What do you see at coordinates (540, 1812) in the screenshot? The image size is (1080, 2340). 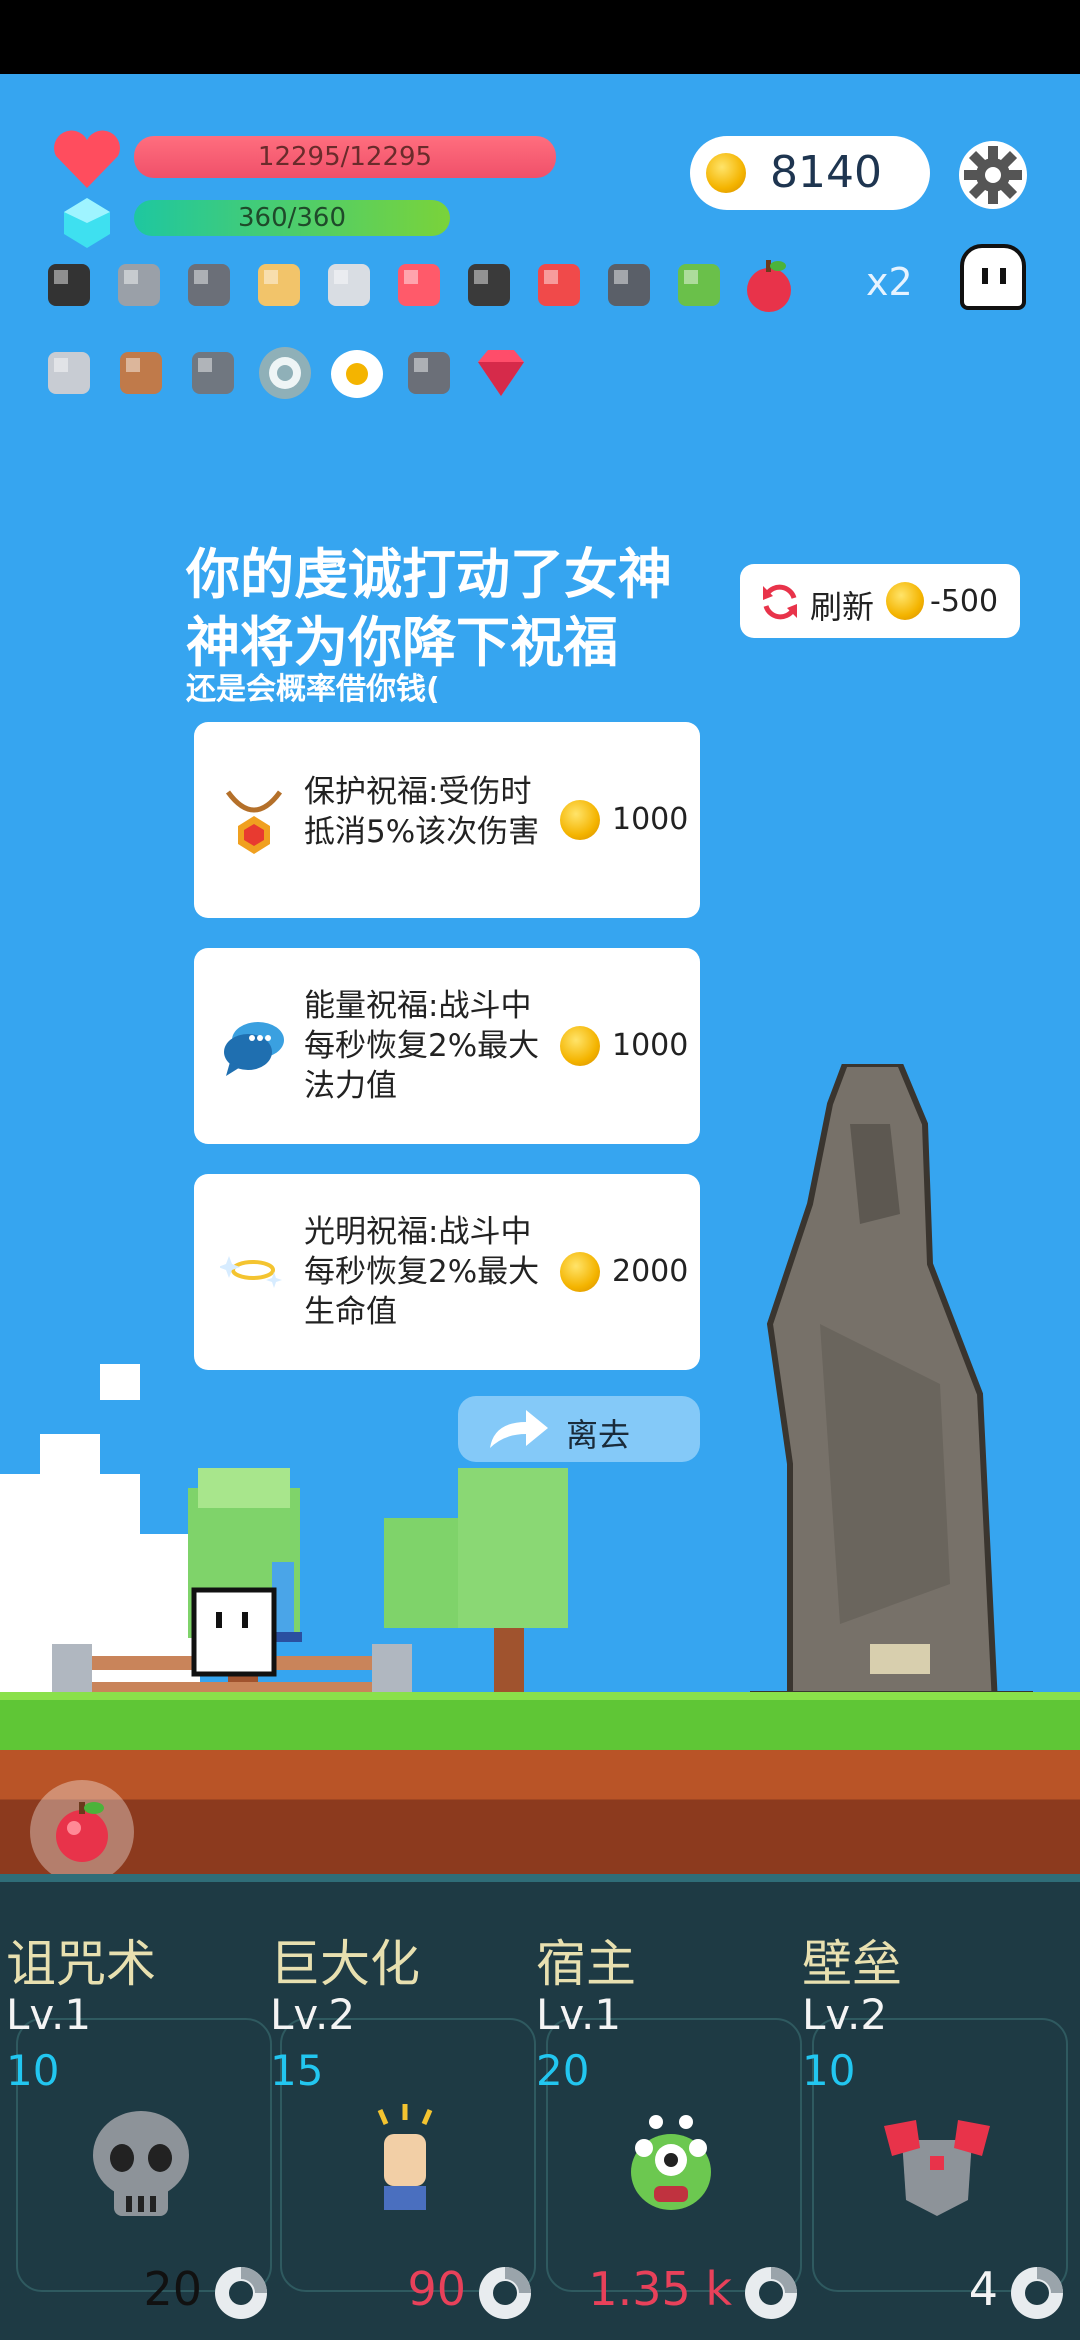 I see `dirt-ground` at bounding box center [540, 1812].